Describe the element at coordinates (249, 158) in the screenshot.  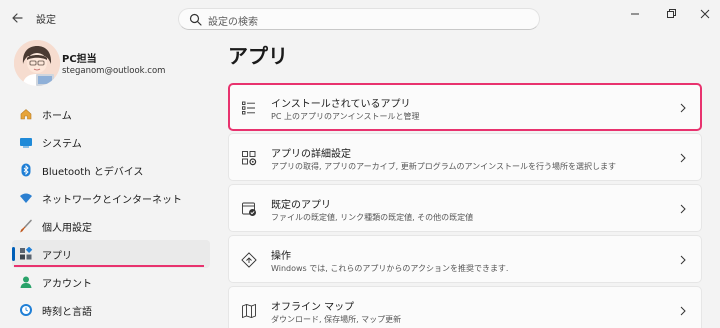
I see `advanced-apps-icon` at that location.